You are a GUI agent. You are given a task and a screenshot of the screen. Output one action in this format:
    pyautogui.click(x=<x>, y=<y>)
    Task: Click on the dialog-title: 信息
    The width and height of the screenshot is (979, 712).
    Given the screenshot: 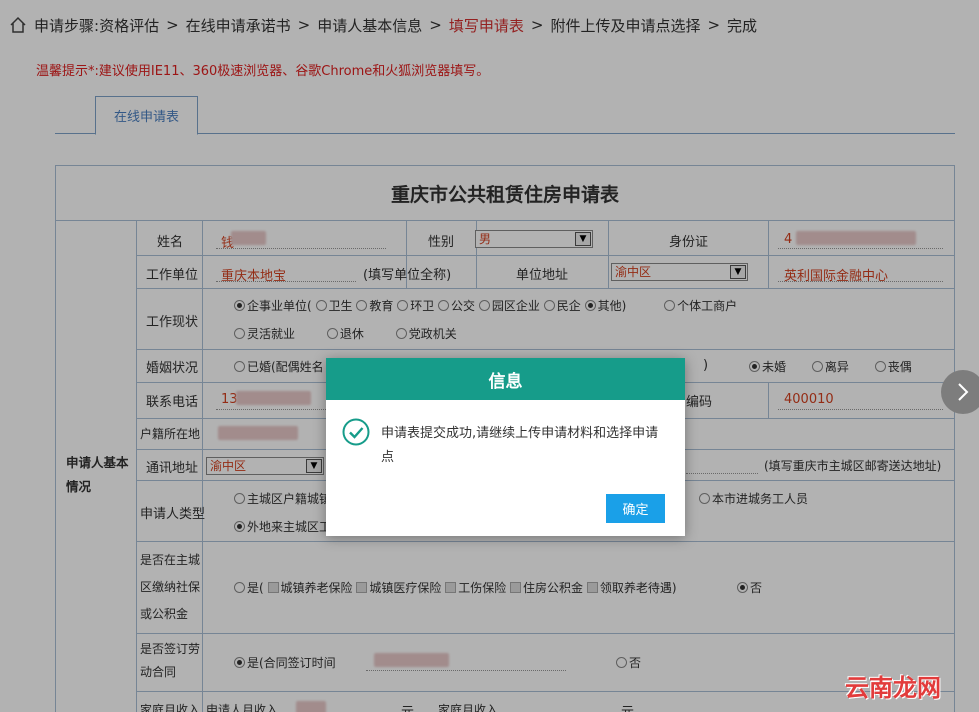 What is the action you would take?
    pyautogui.click(x=505, y=379)
    